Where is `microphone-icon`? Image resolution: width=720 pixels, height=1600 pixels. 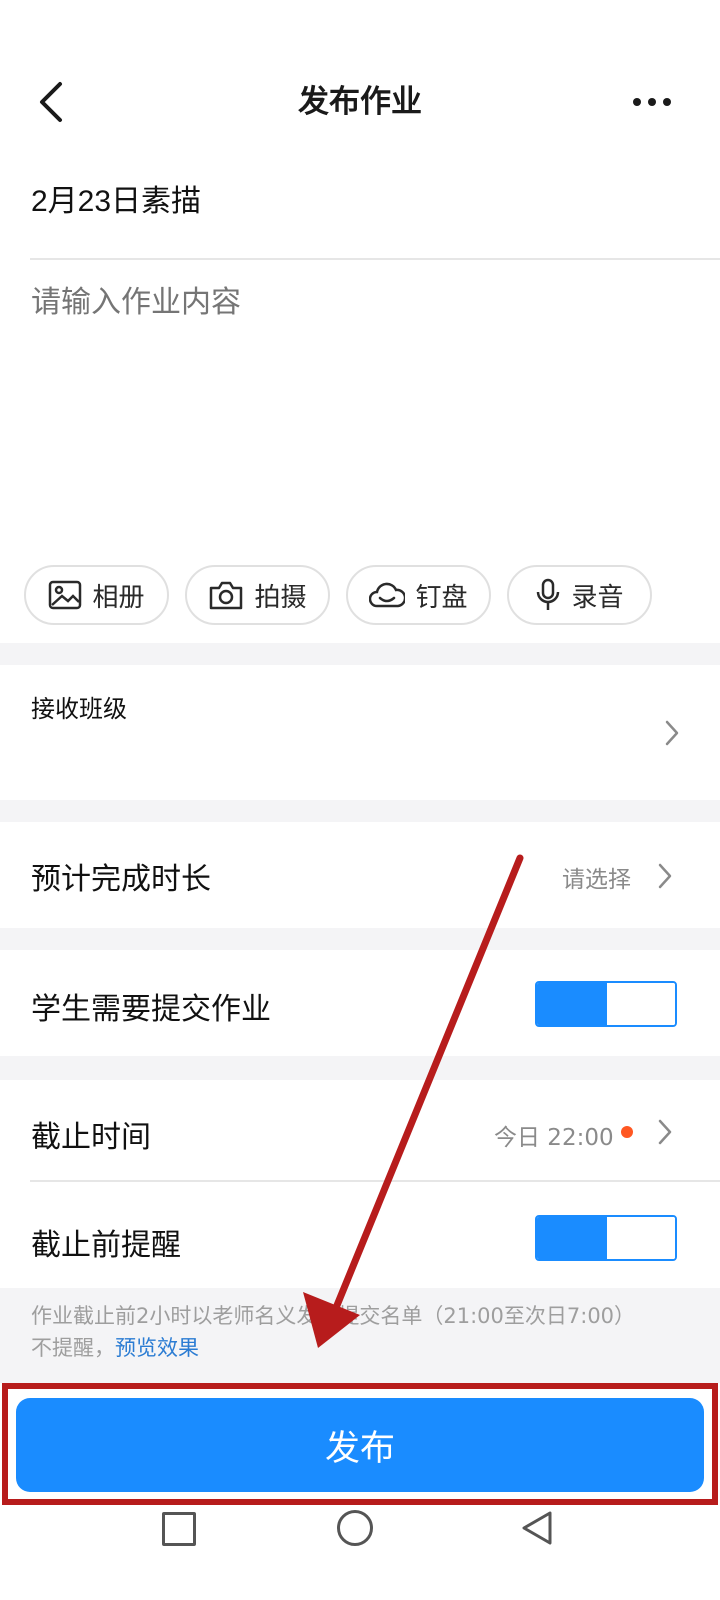 microphone-icon is located at coordinates (548, 594).